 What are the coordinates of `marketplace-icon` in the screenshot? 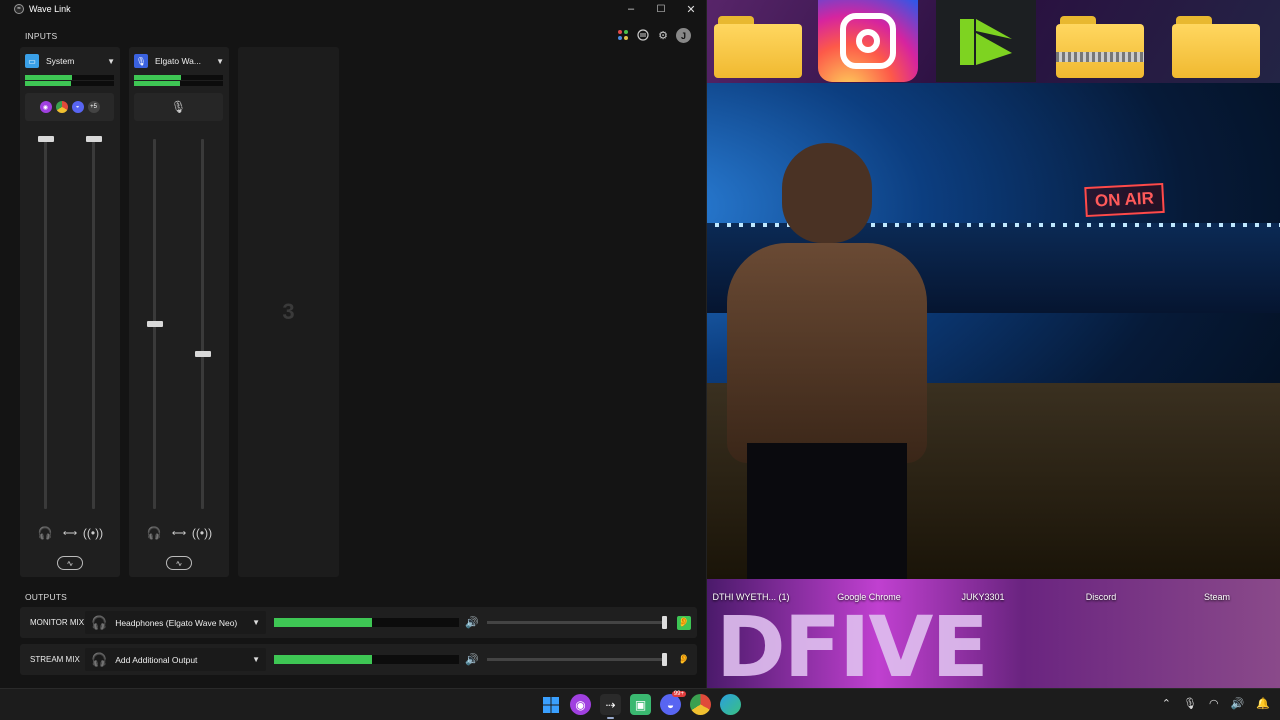 It's located at (643, 35).